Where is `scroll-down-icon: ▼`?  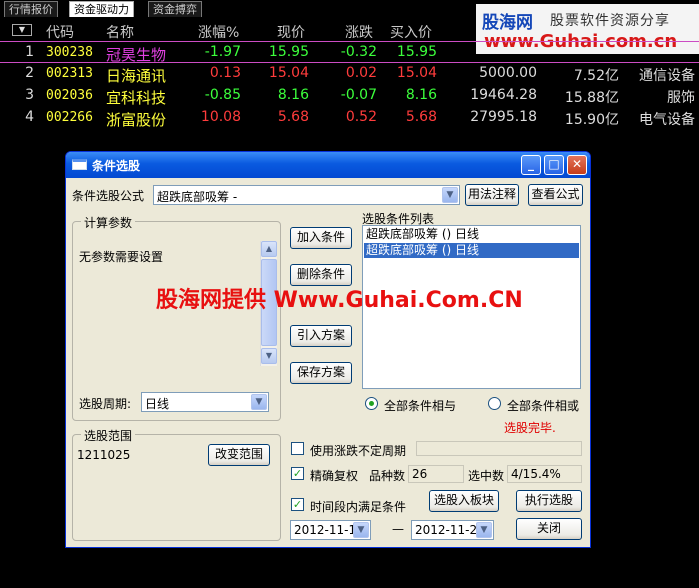 scroll-down-icon: ▼ is located at coordinates (269, 356).